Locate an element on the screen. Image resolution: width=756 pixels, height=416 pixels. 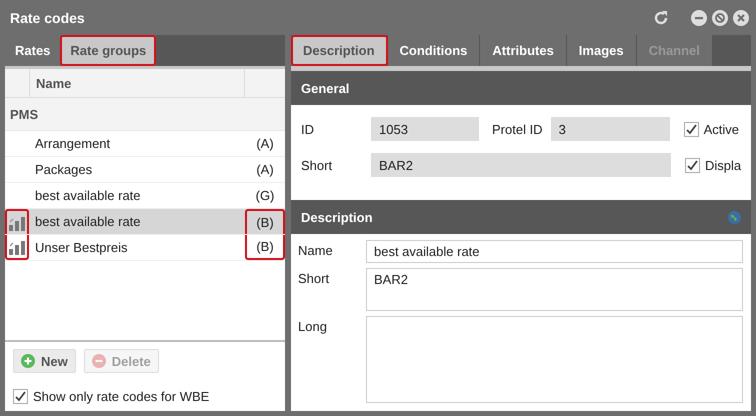
list-row: Arrangement (A) is located at coordinates (145, 144).